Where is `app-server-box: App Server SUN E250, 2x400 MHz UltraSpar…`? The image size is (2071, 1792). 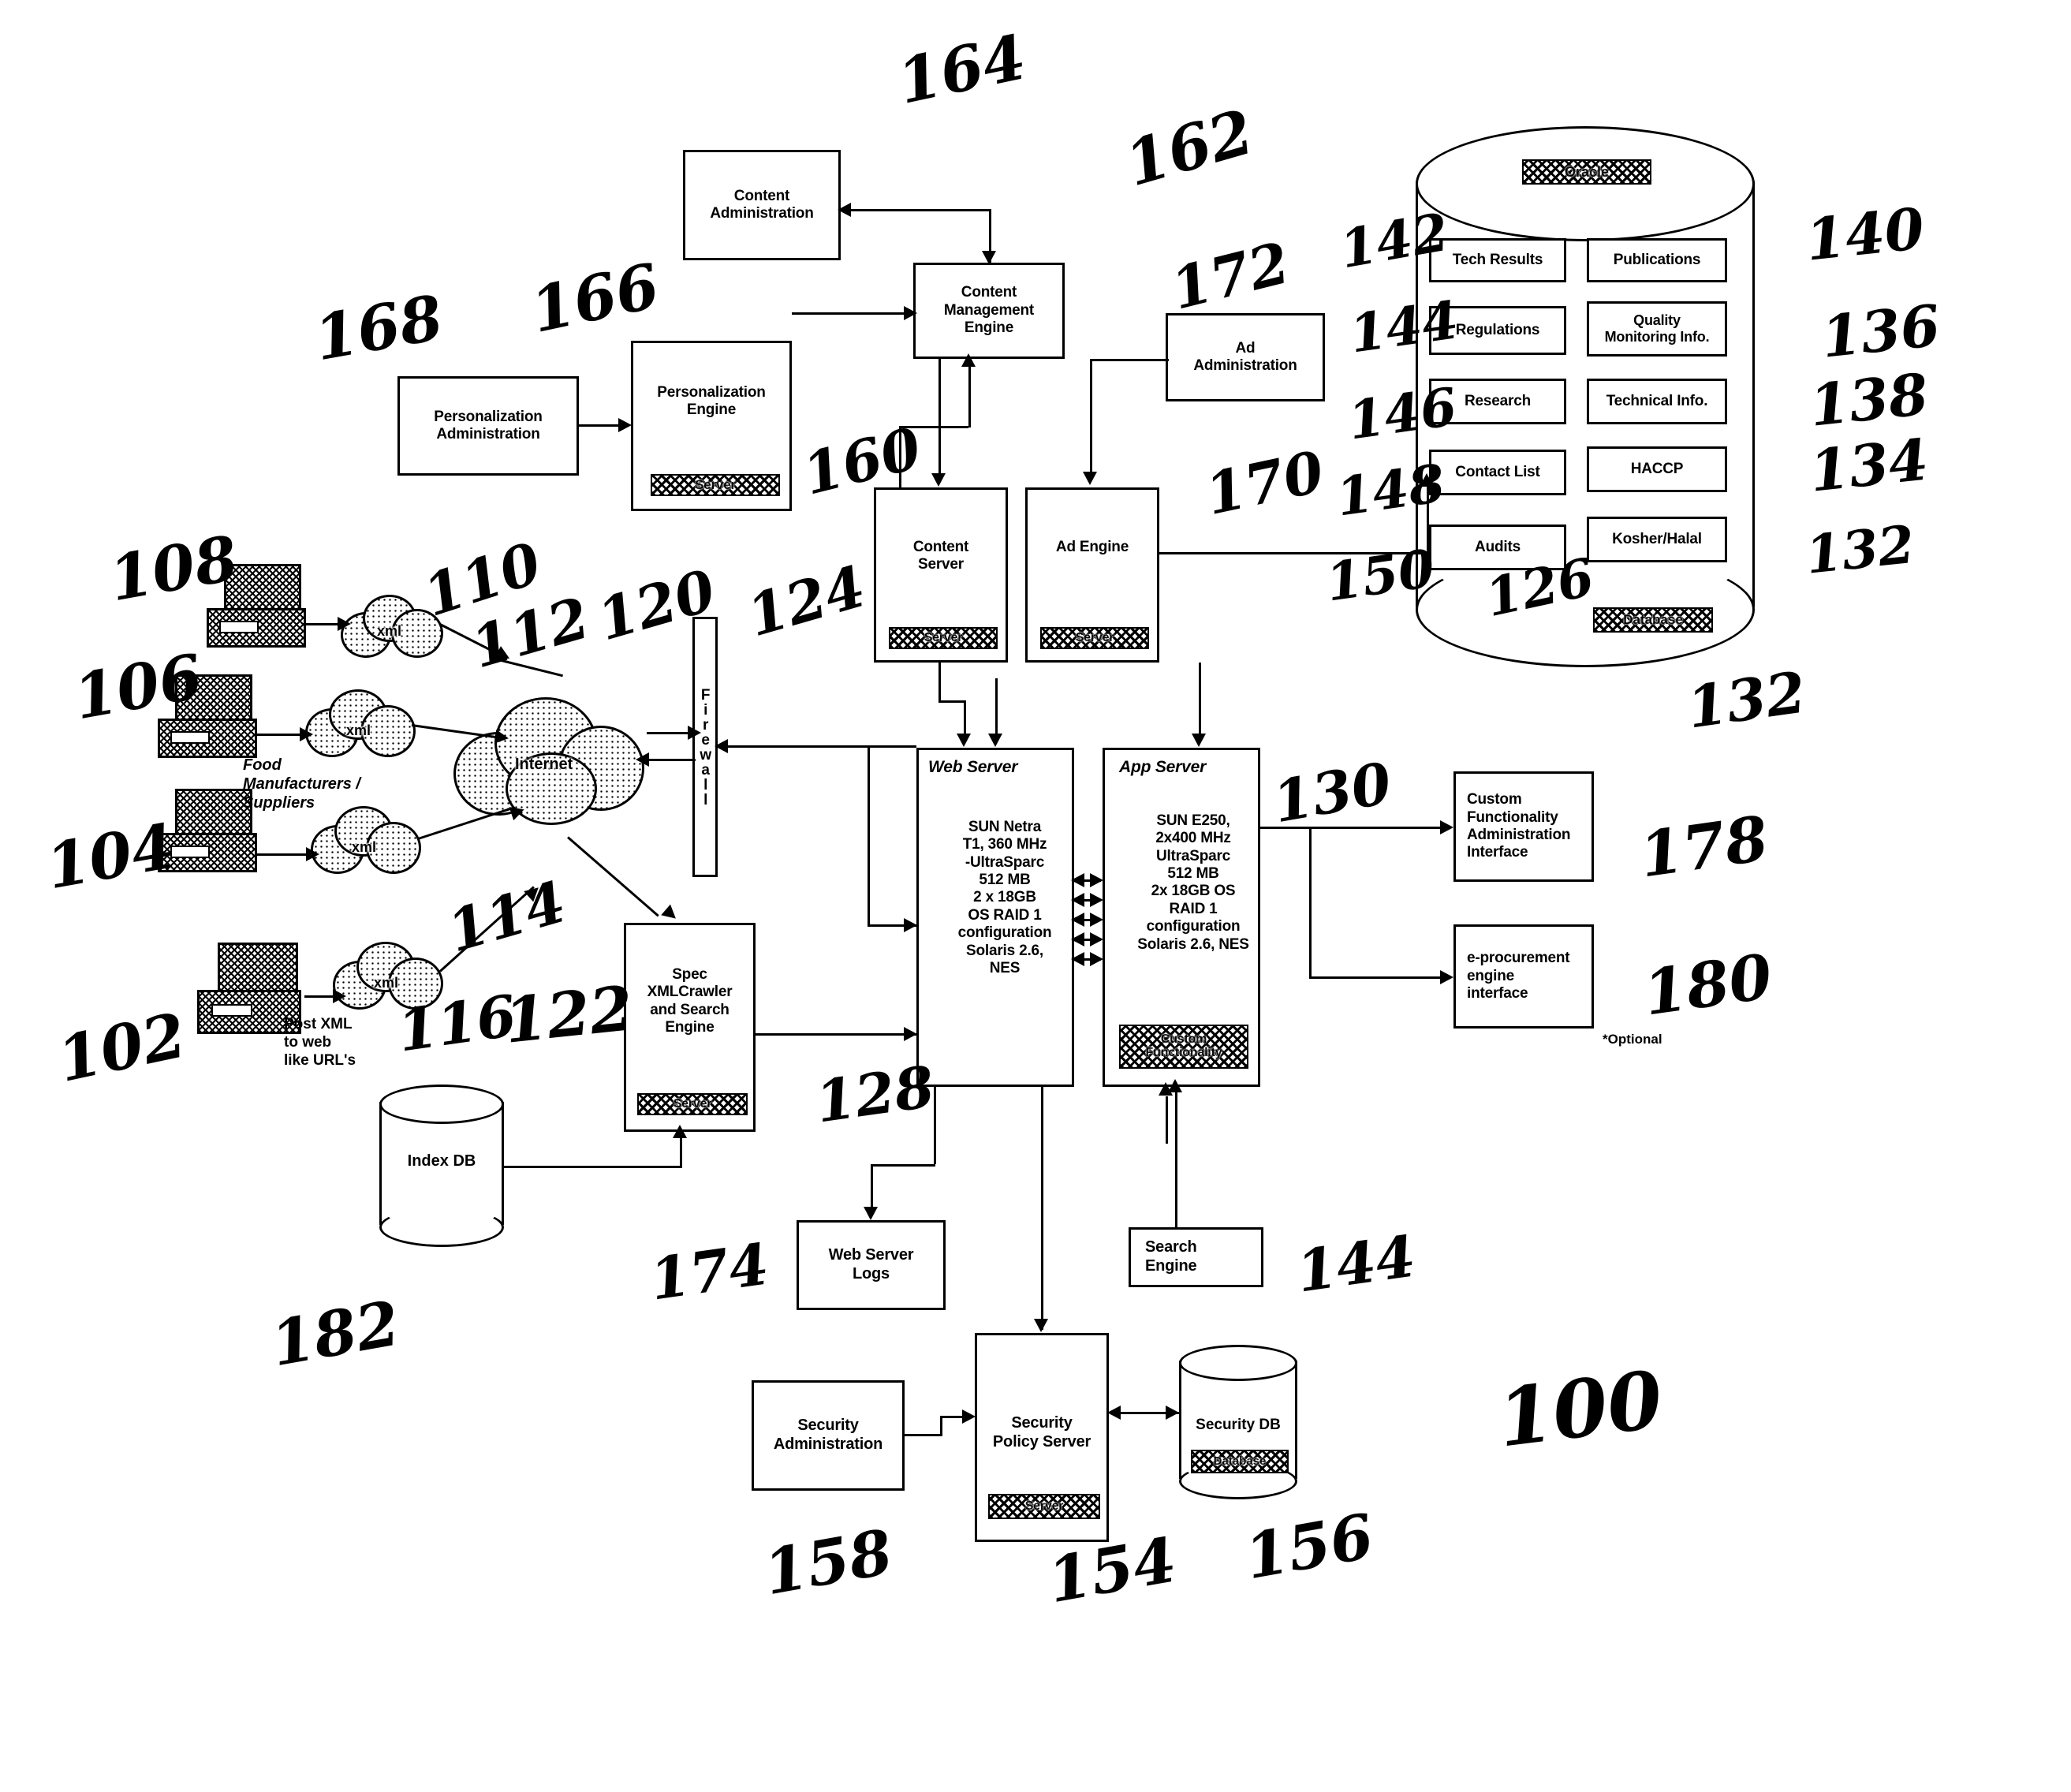 app-server-box: App Server SUN E250, 2x400 MHz UltraSpar… is located at coordinates (1181, 917).